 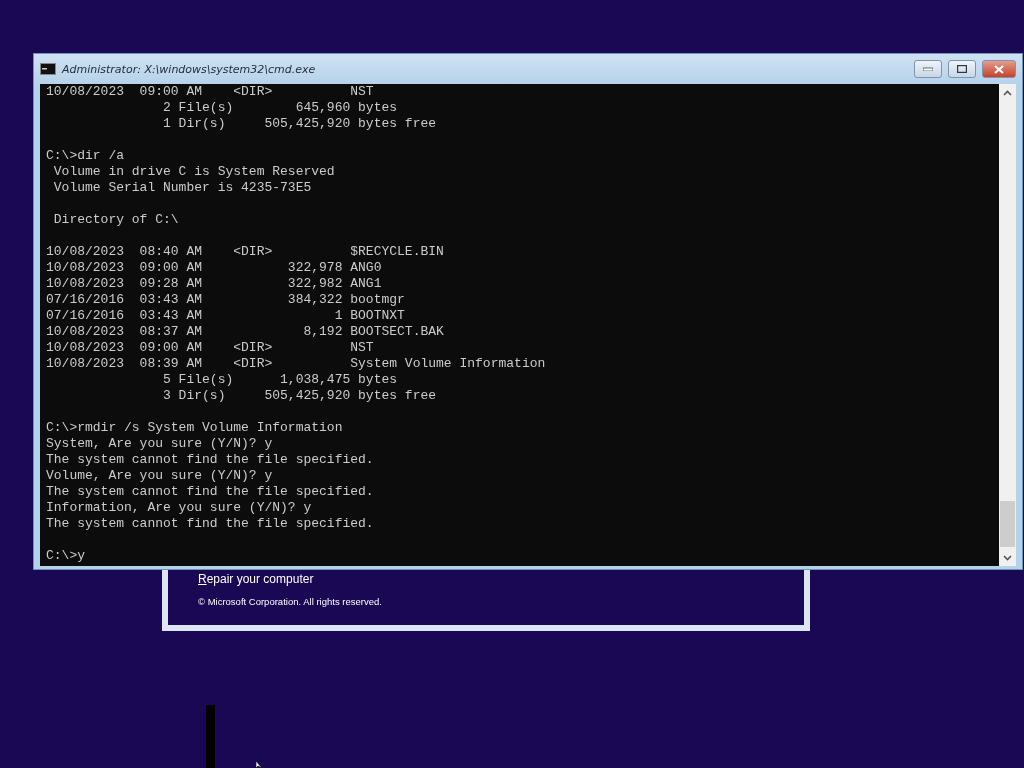 I want to click on console-line: System, Are you sure (Y/N)? y, so click(x=159, y=444).